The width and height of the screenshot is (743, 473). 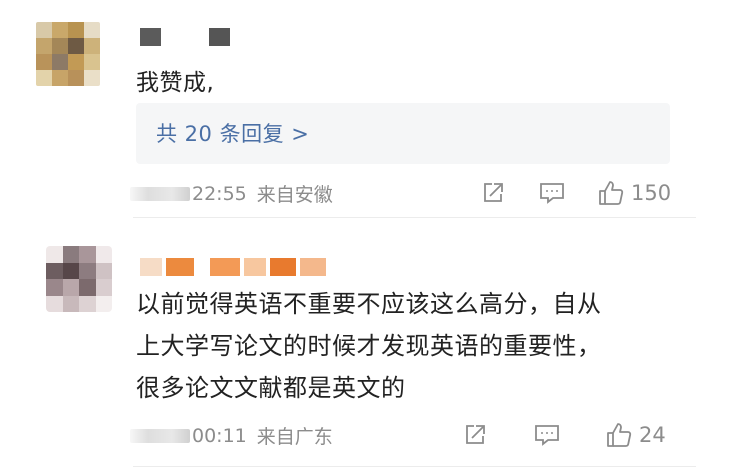 I want to click on comment-text-line: 上大学写论文的时候才发现英语的重要性，, so click(x=369, y=346).